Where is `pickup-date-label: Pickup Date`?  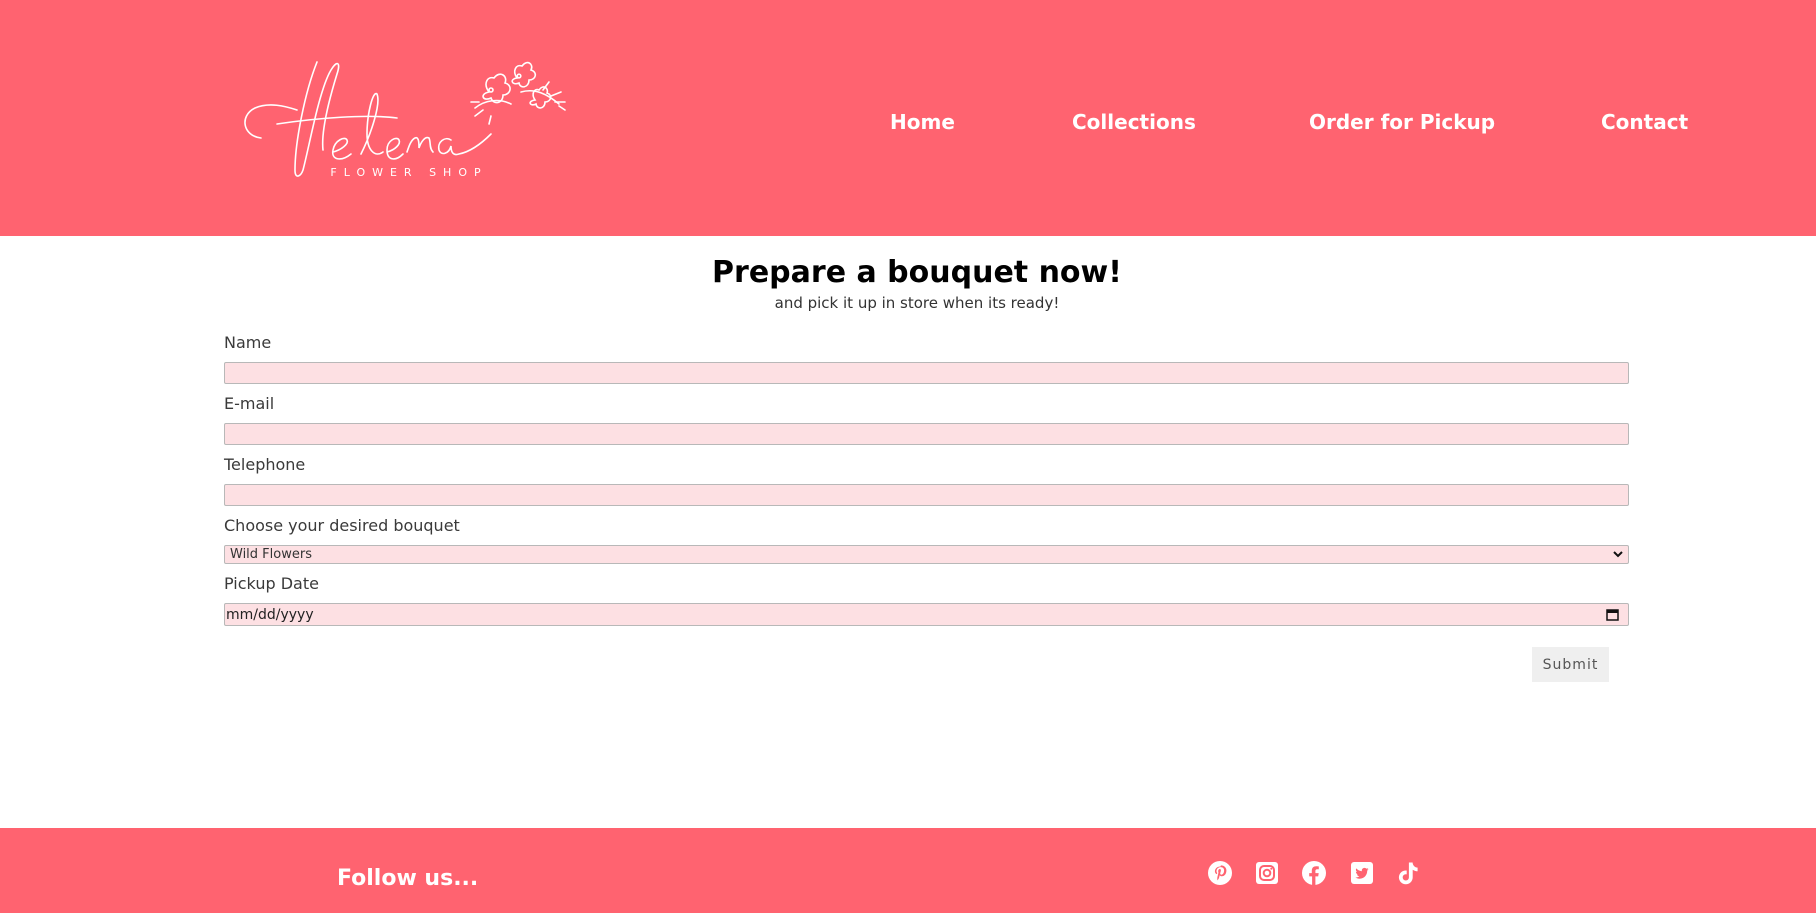 pickup-date-label: Pickup Date is located at coordinates (271, 583).